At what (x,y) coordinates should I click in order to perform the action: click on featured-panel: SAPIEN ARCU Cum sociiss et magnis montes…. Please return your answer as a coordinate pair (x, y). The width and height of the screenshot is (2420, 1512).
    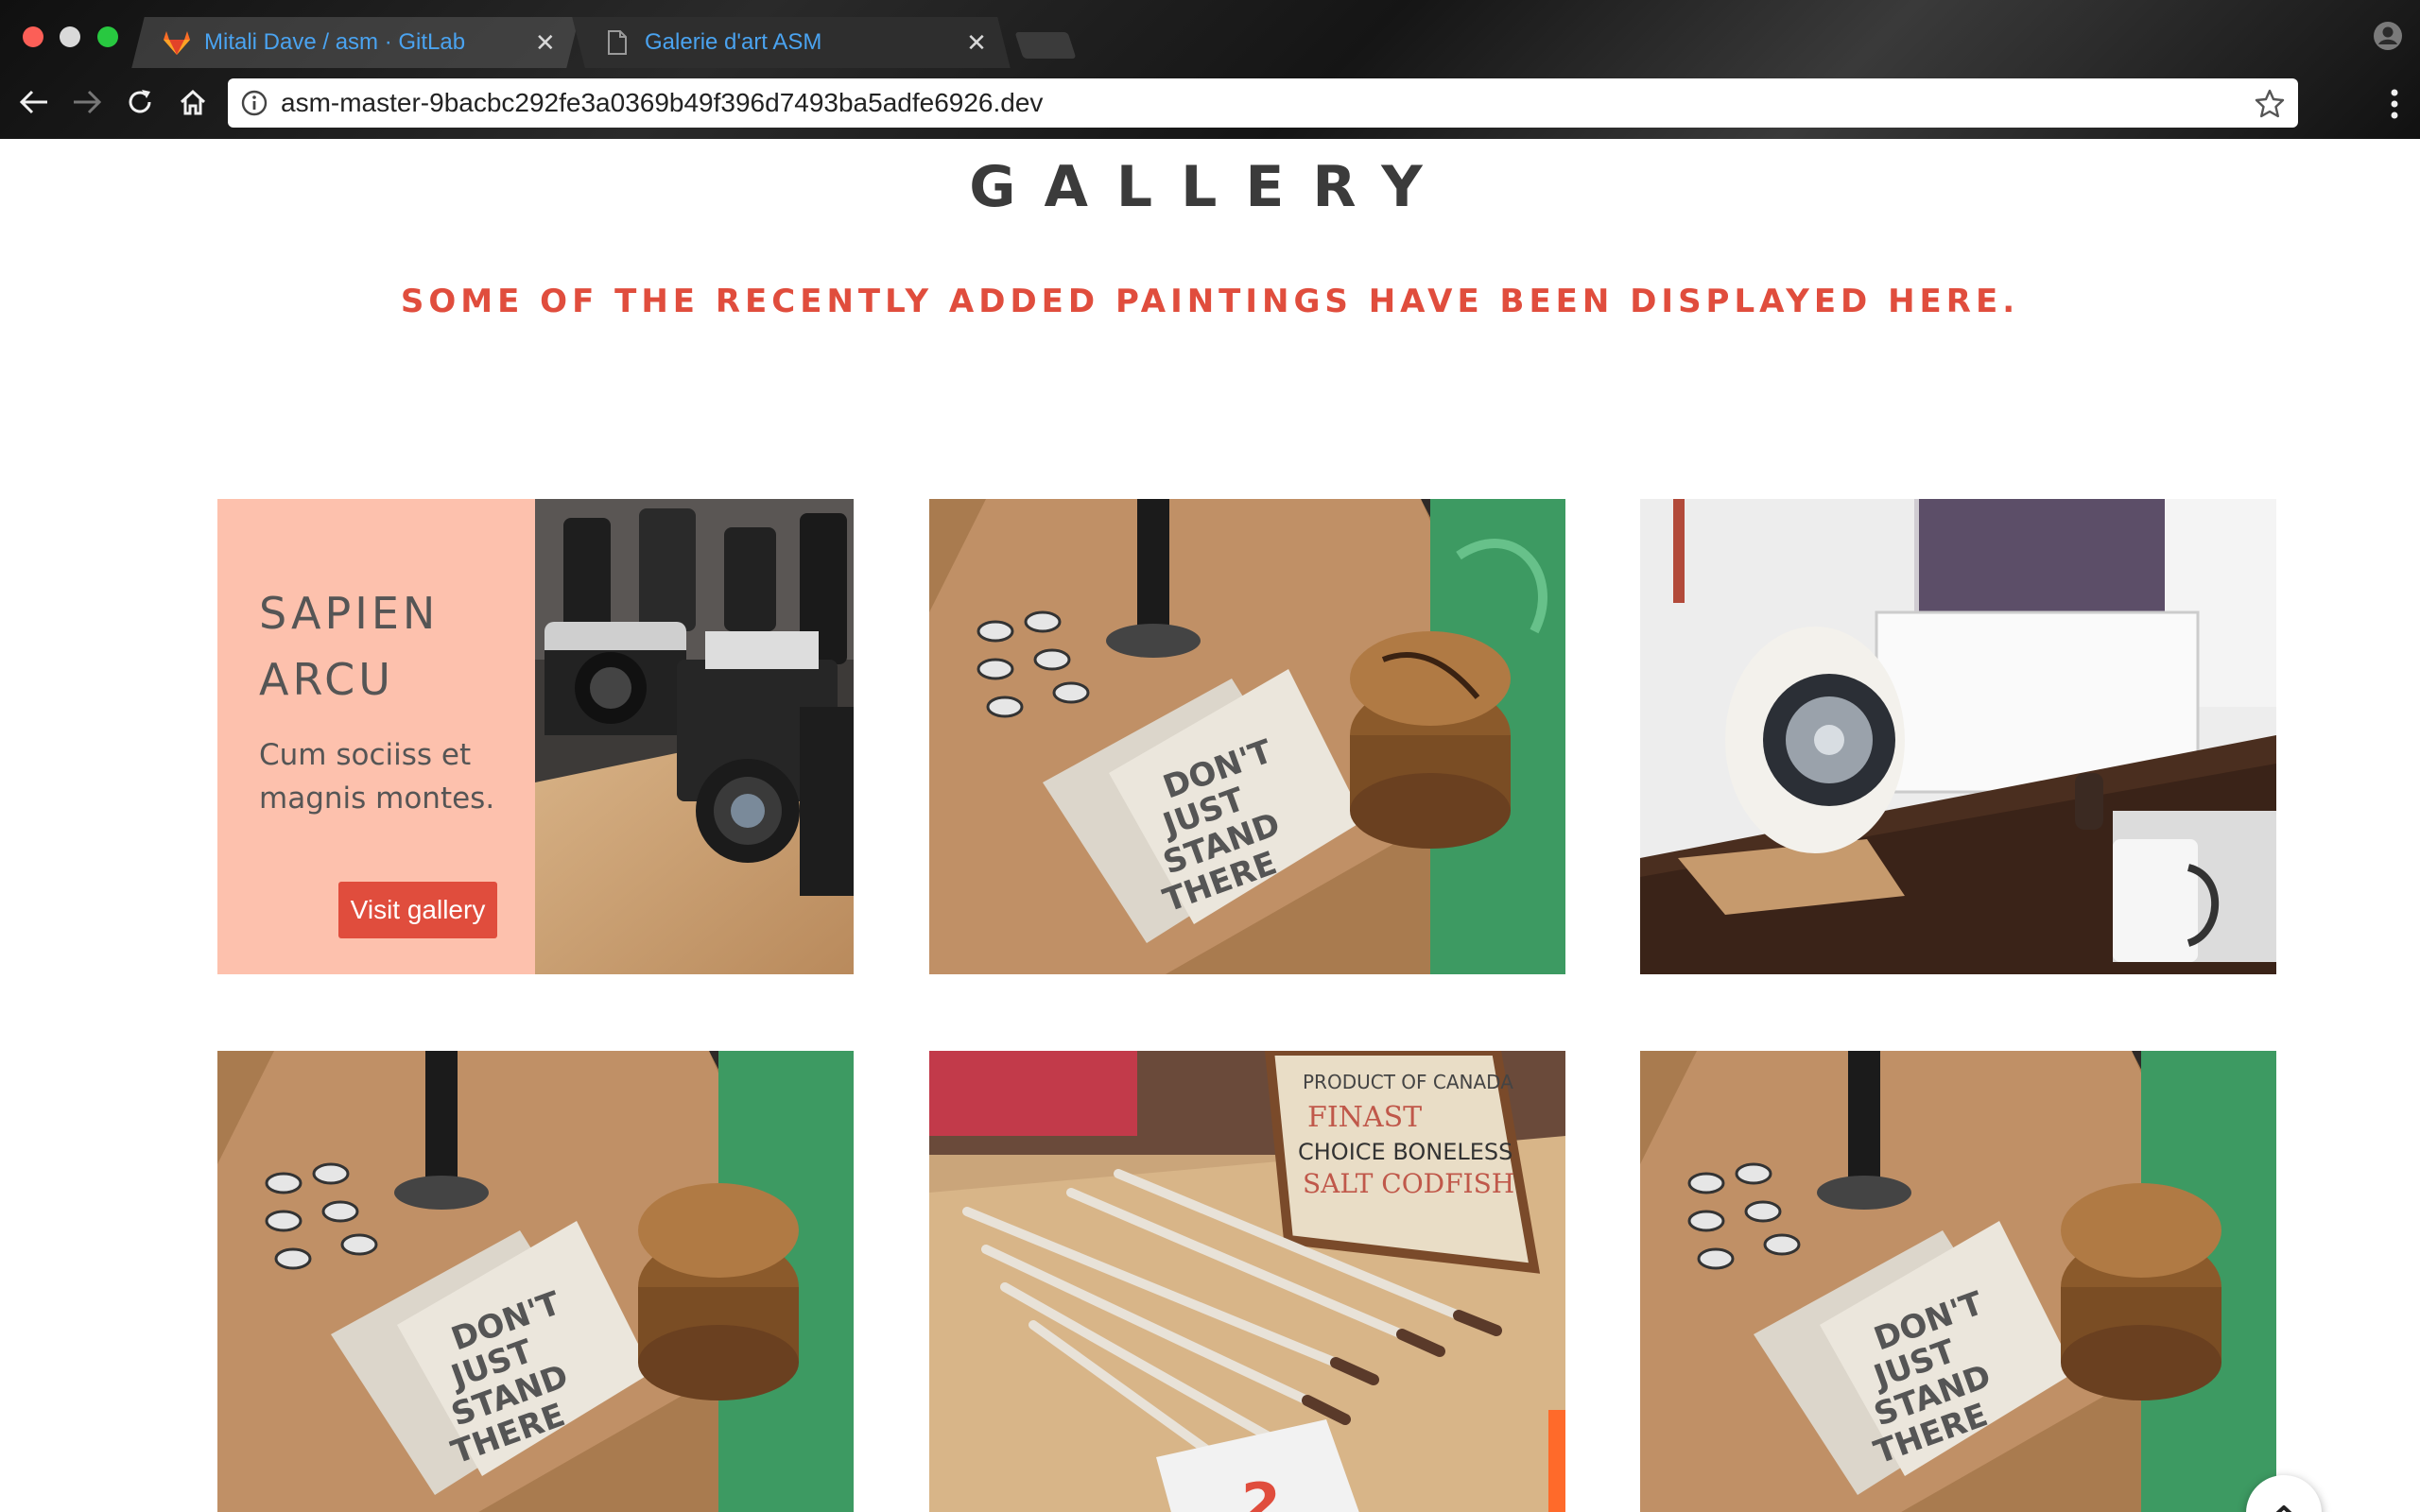
    Looking at the image, I should click on (376, 736).